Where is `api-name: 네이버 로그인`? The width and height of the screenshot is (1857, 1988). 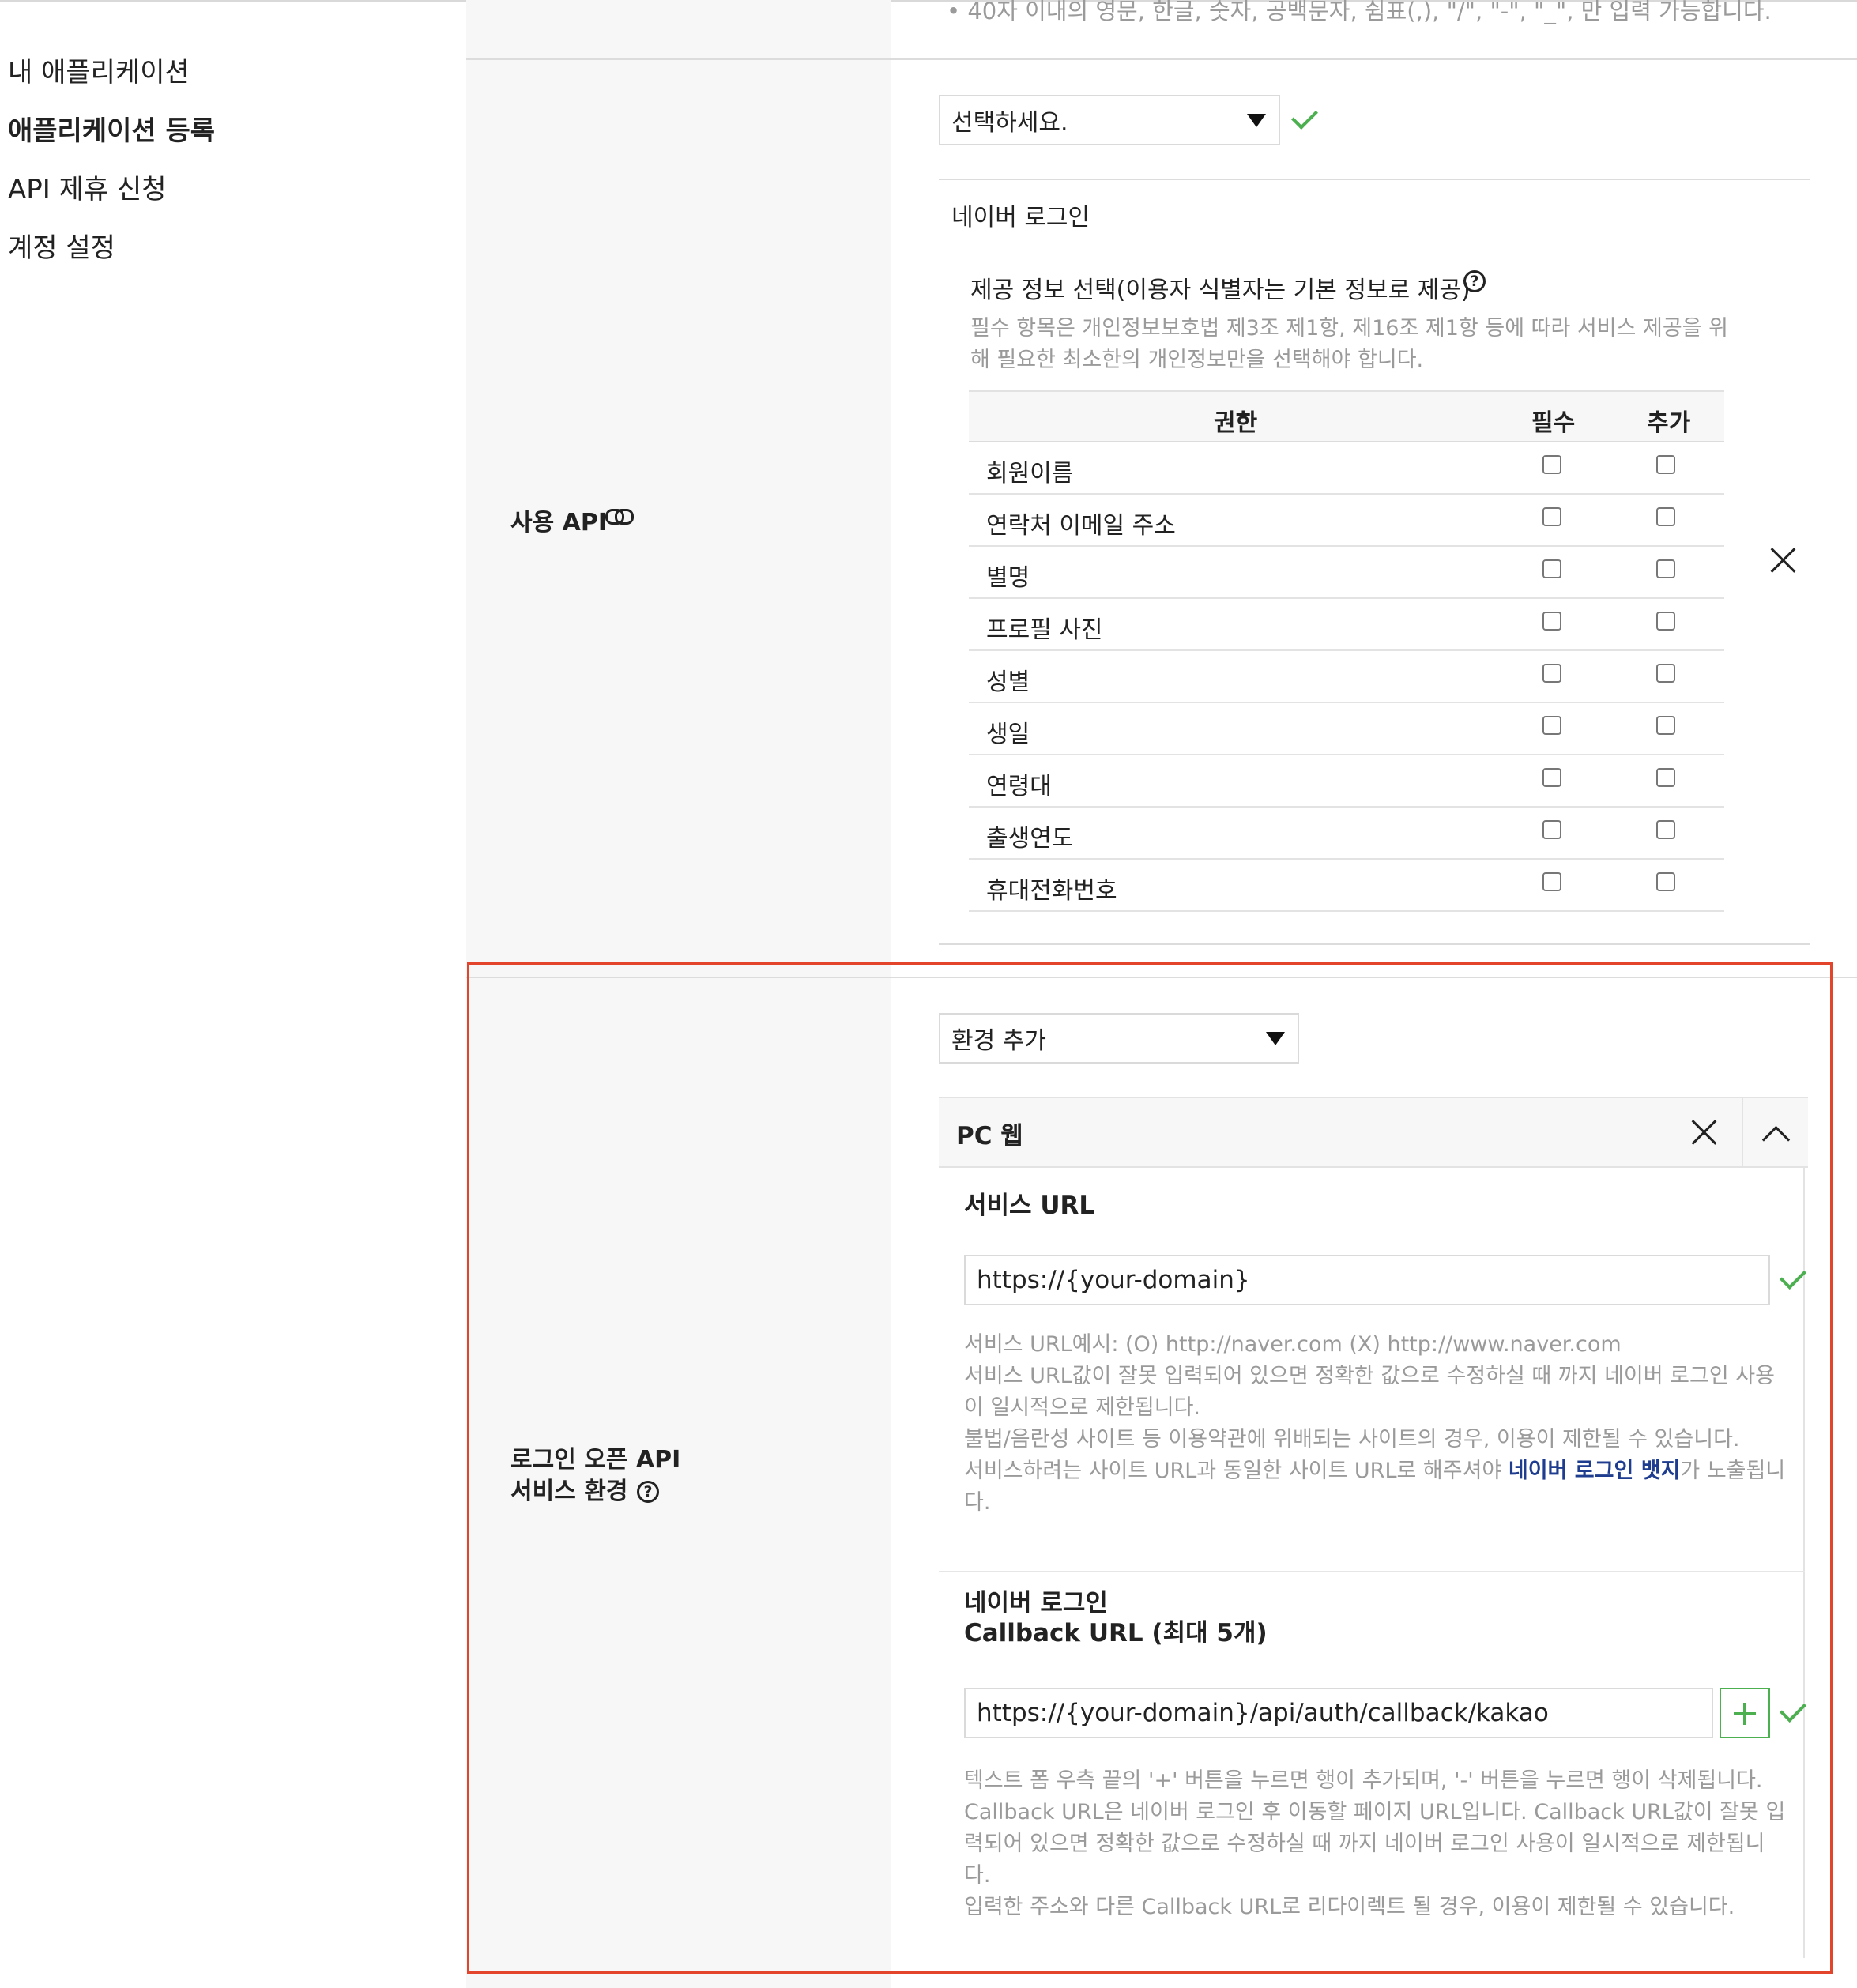
api-name: 네이버 로그인 is located at coordinates (1020, 218).